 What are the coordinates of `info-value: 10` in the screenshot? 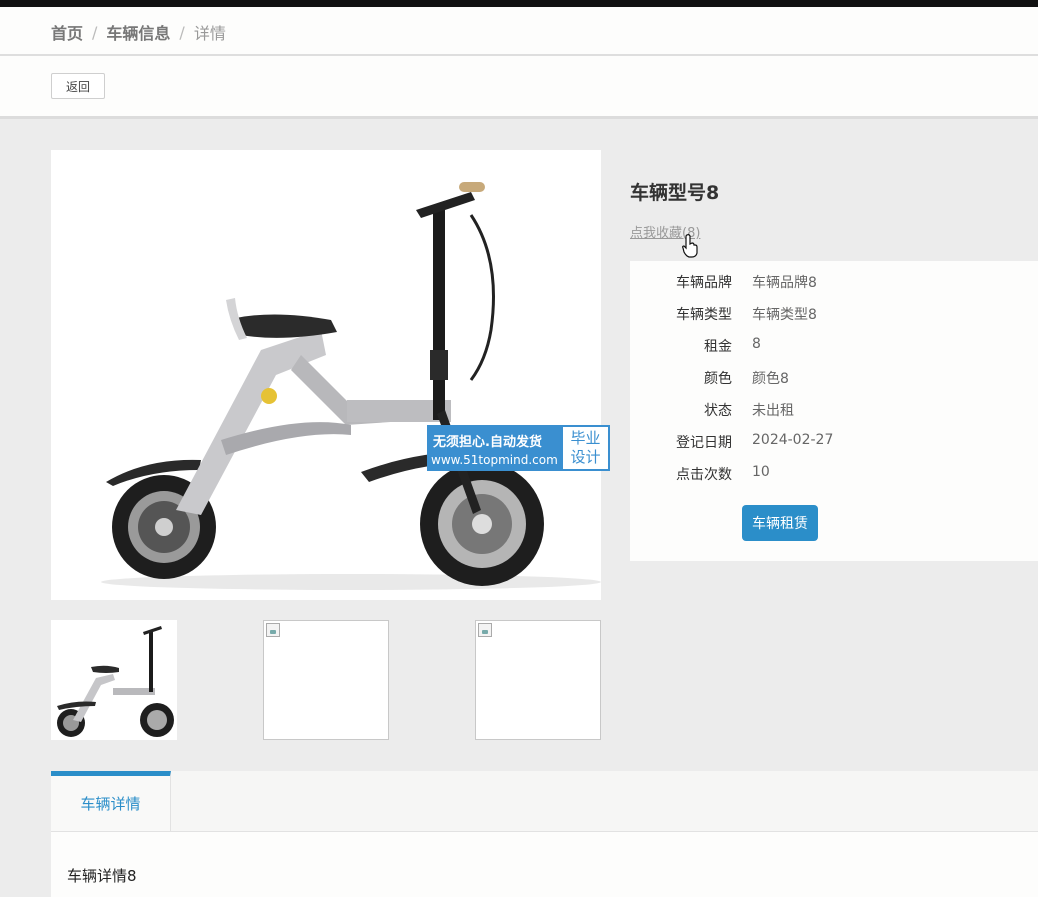 It's located at (761, 472).